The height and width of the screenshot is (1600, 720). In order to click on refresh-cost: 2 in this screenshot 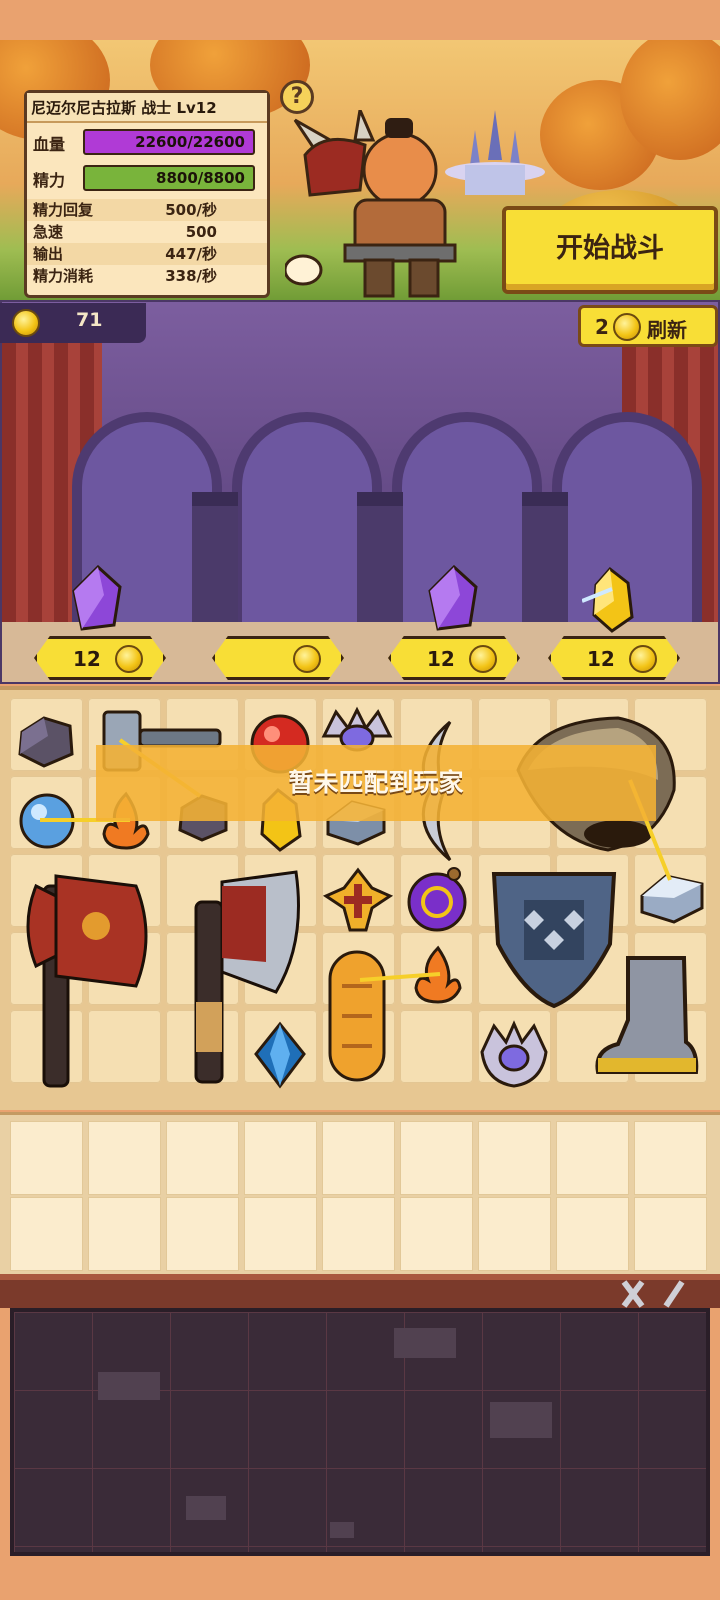, I will do `click(602, 327)`.